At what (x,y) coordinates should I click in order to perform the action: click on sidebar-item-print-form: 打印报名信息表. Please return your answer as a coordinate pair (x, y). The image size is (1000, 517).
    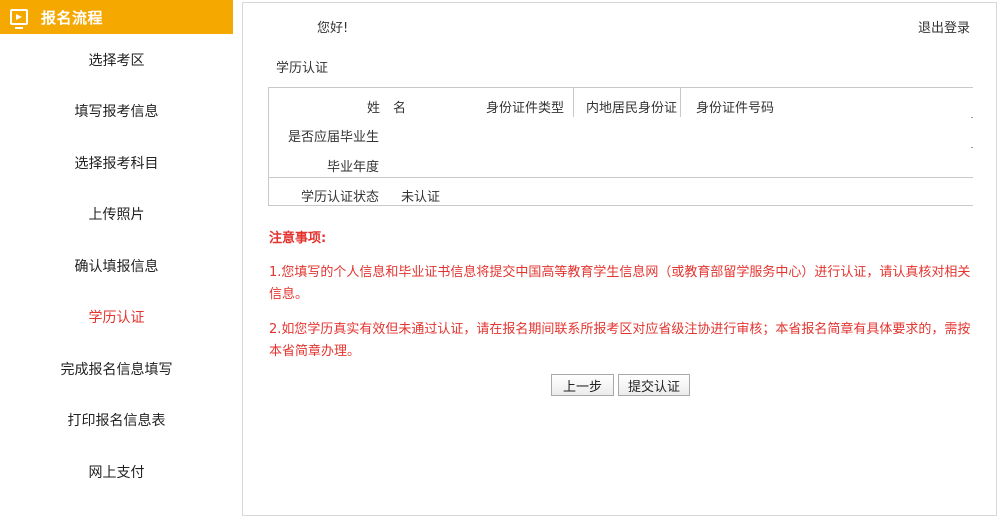
    Looking at the image, I should click on (116, 421).